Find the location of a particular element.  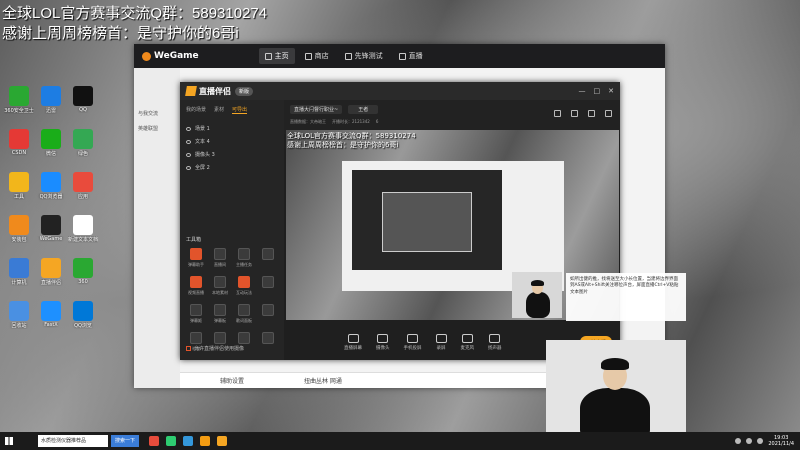

server-select: 扭曲丛林 网通 is located at coordinates (323, 380).